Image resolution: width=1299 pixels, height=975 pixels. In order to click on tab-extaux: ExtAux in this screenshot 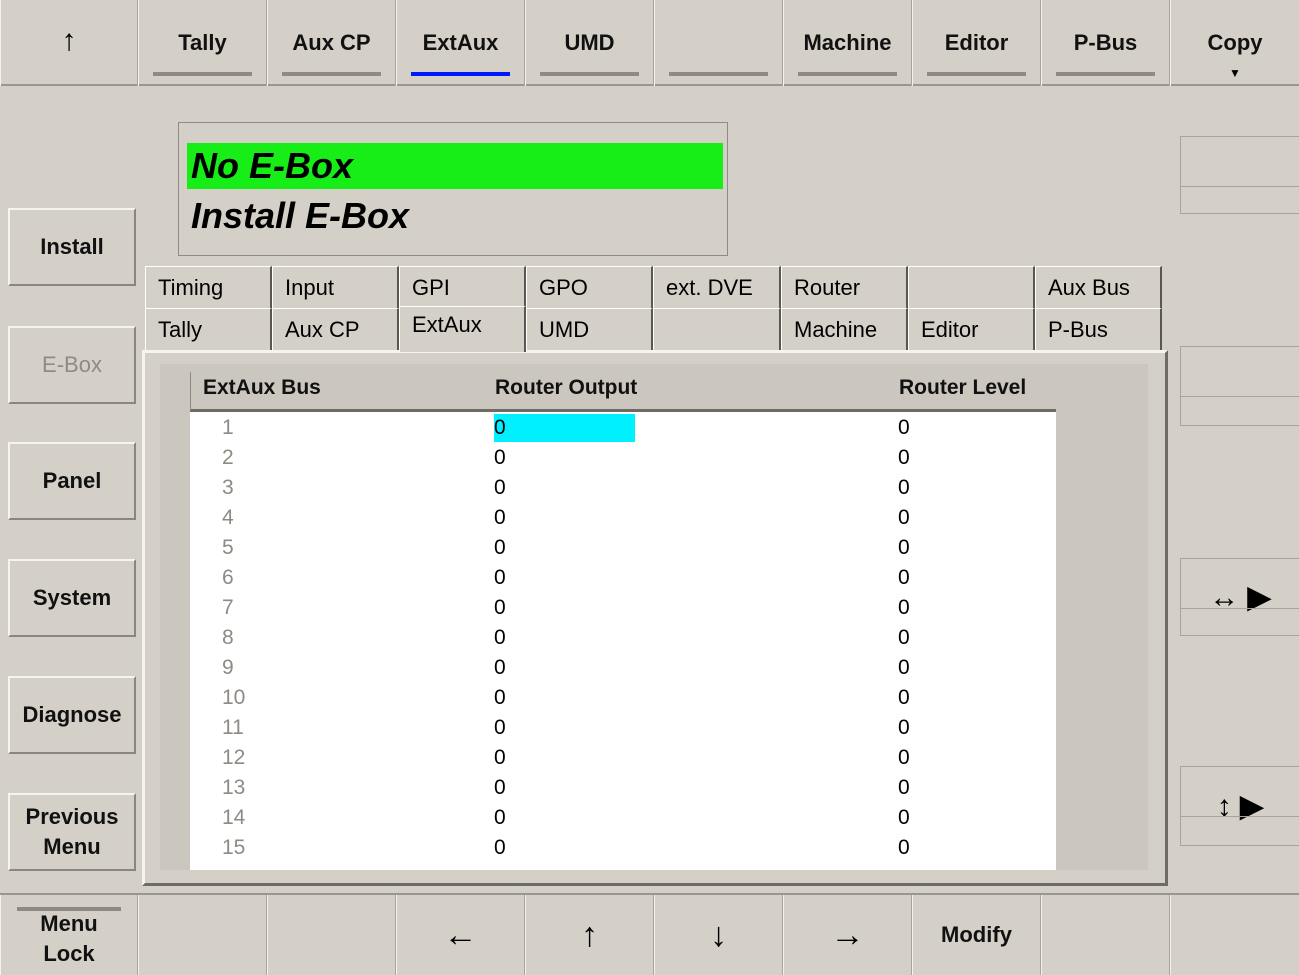, I will do `click(462, 329)`.